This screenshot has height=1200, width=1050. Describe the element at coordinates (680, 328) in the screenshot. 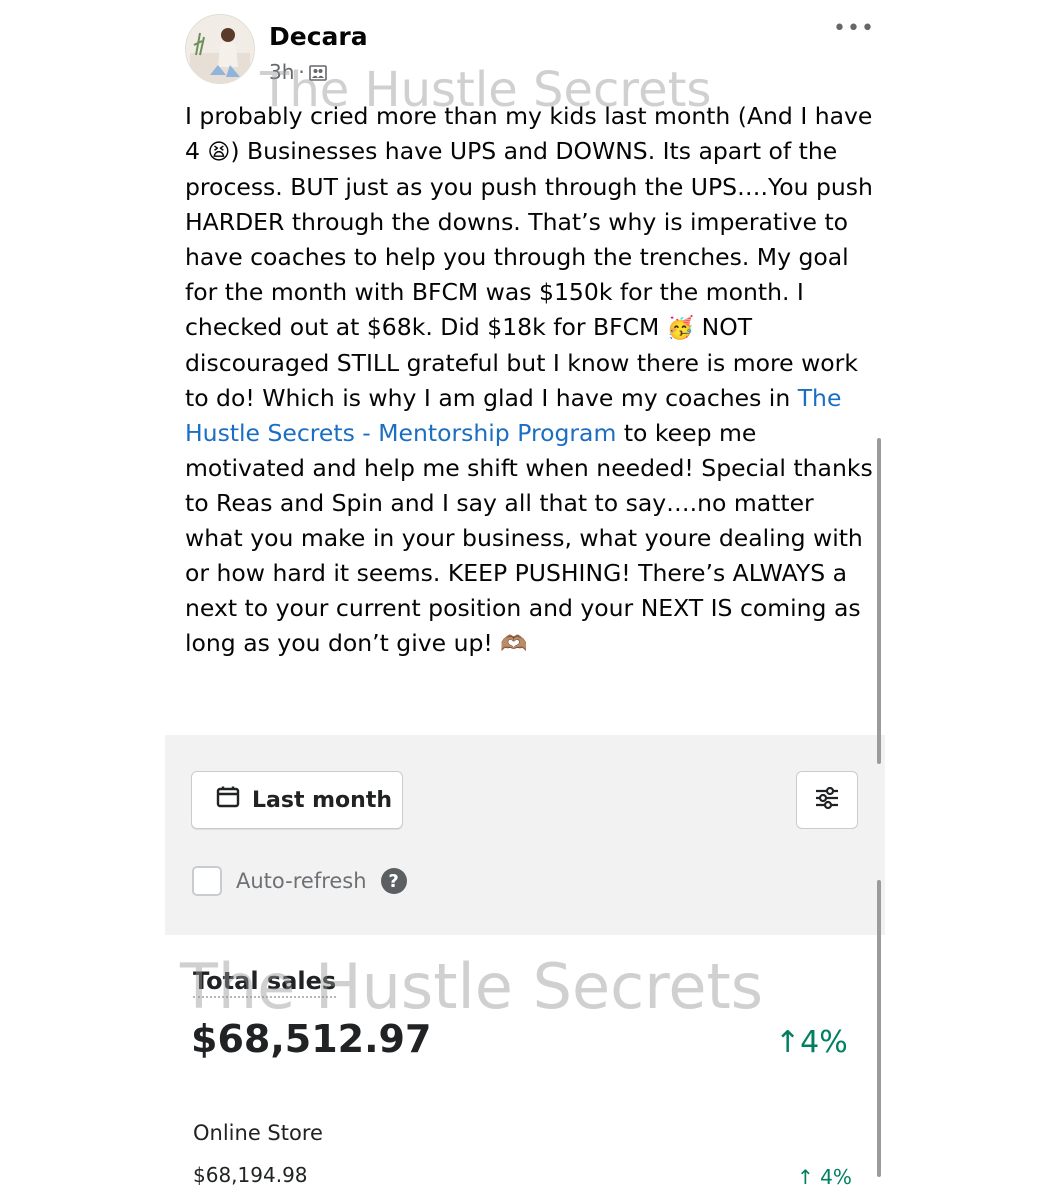

I see `party-face-emoji: 🥳` at that location.